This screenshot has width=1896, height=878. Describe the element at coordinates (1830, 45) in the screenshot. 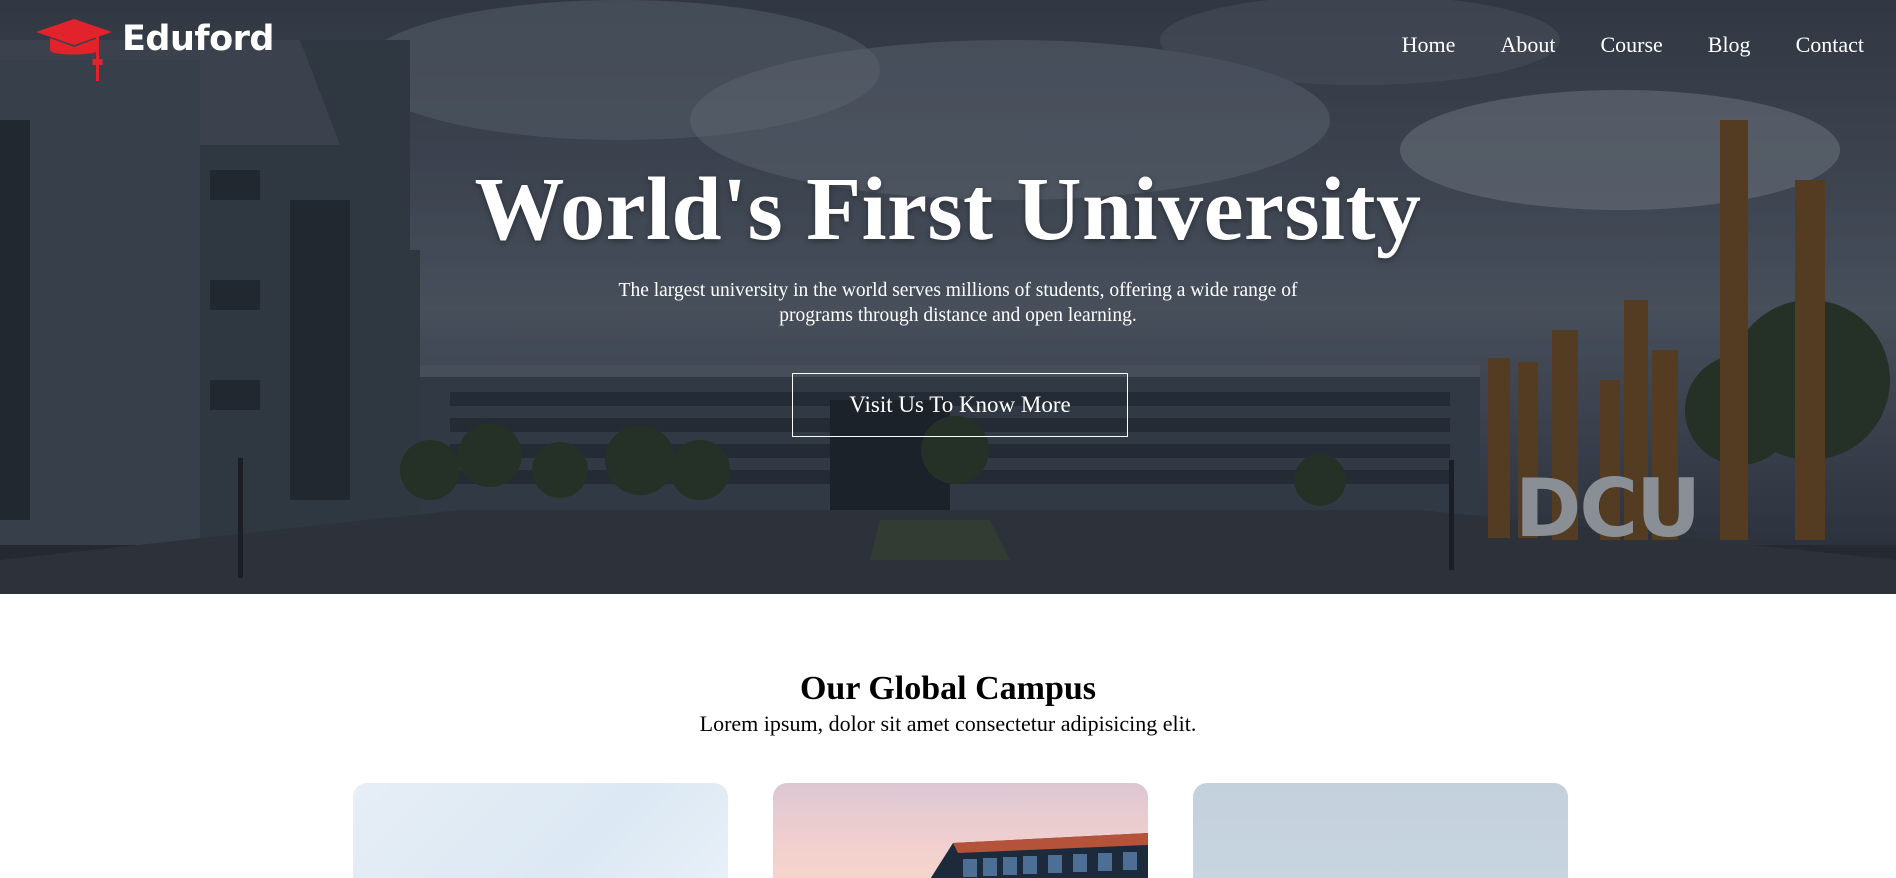

I see `nav-contact: Contact` at that location.